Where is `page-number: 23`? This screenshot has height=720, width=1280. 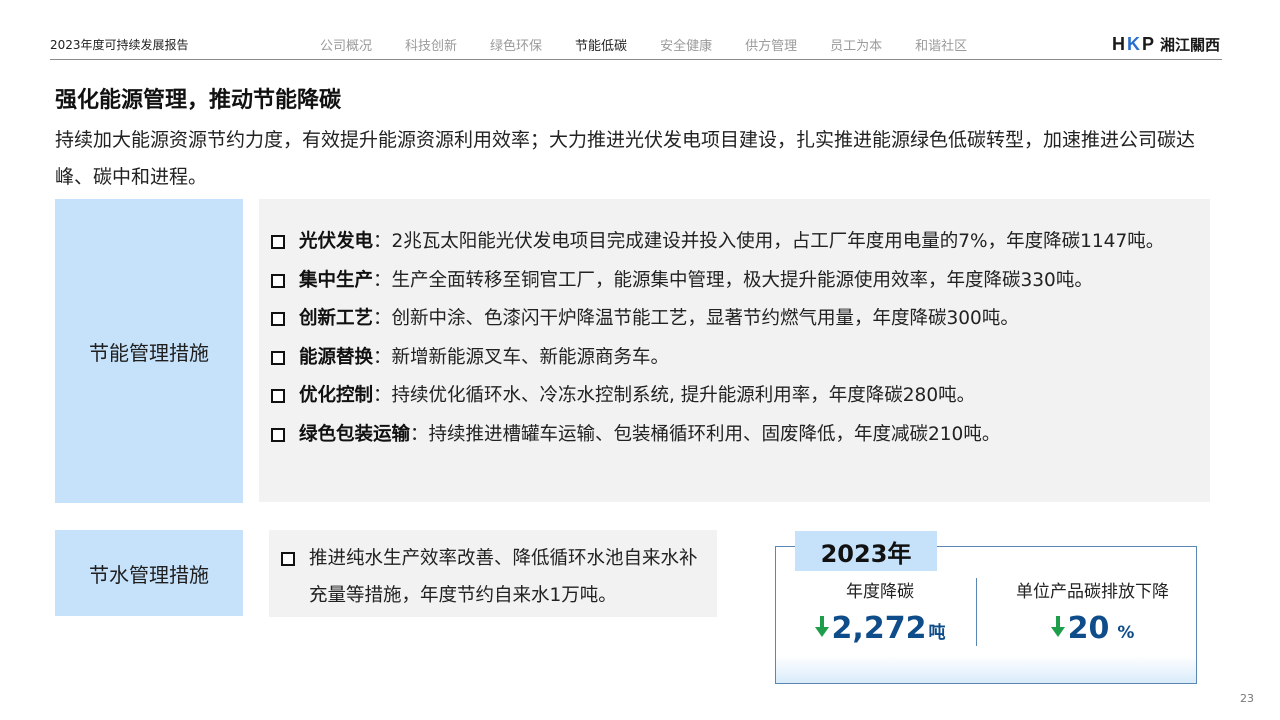
page-number: 23 is located at coordinates (1247, 698).